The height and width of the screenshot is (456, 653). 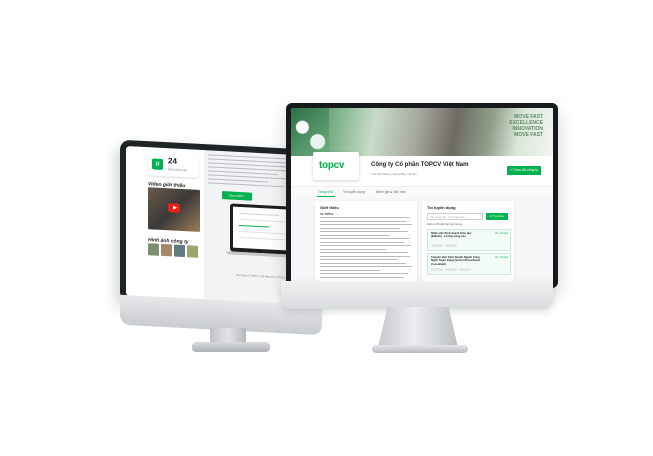 I want to click on front-monitor-base, so click(x=420, y=349).